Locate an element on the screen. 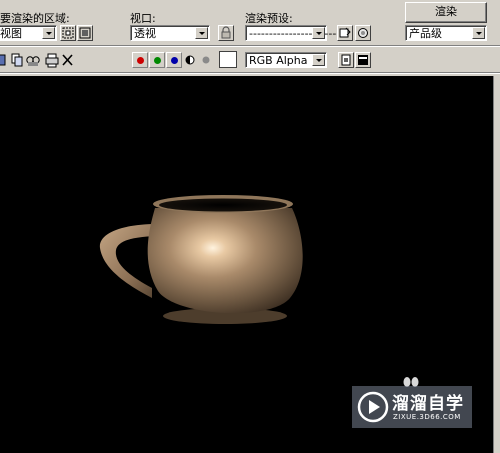  page-icon is located at coordinates (346, 60).